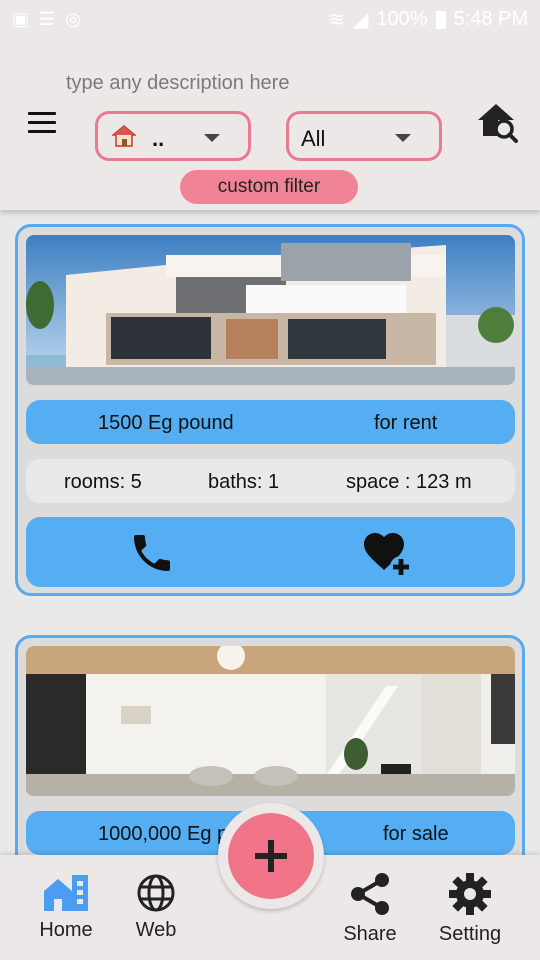 The image size is (540, 960). I want to click on add-favorite-icon, so click(388, 553).